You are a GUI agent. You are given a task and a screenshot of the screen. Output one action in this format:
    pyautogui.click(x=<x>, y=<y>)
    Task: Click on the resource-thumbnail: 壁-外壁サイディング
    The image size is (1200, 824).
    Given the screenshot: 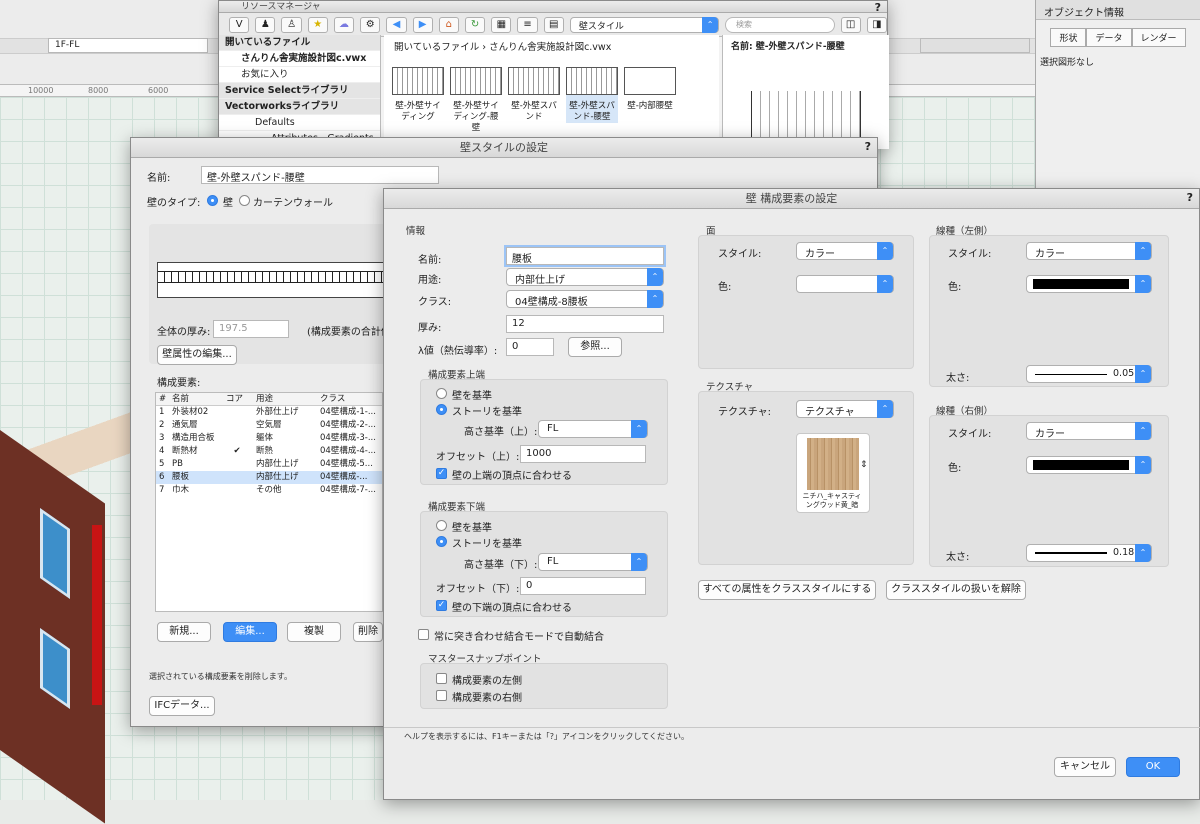 What is the action you would take?
    pyautogui.click(x=418, y=95)
    